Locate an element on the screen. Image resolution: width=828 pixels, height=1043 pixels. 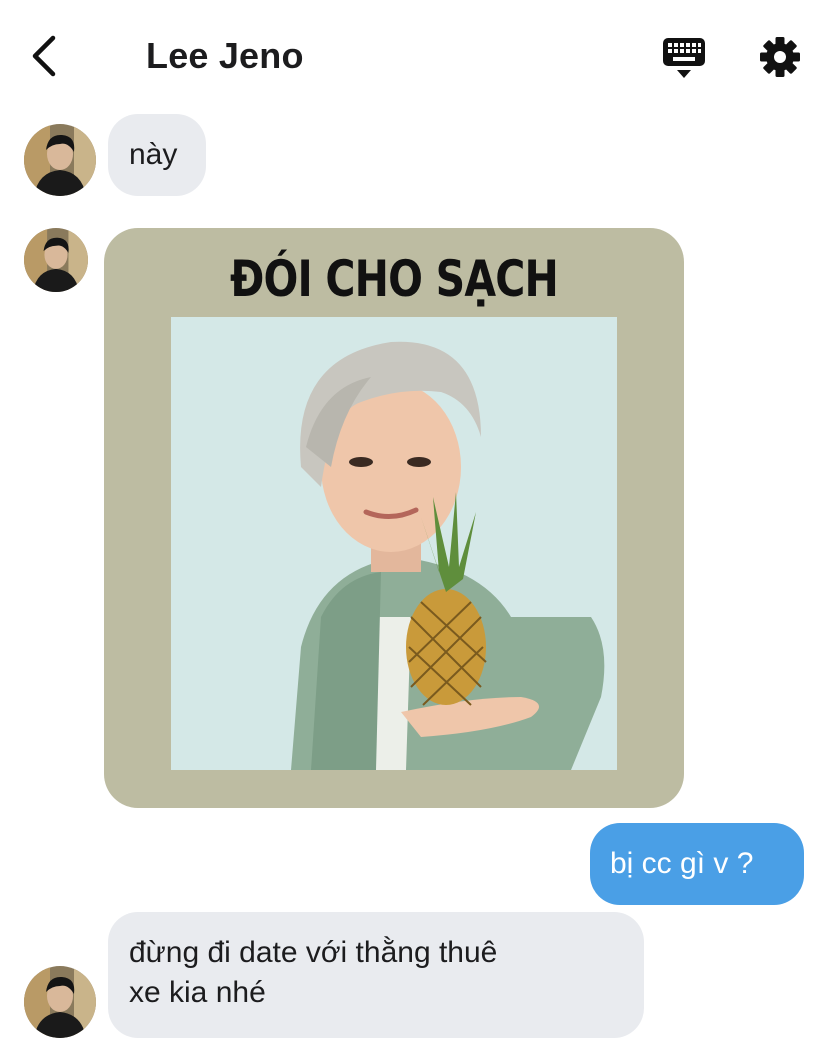
message-text-line: đừng đi date với thằng thuê is located at coordinates (313, 952).